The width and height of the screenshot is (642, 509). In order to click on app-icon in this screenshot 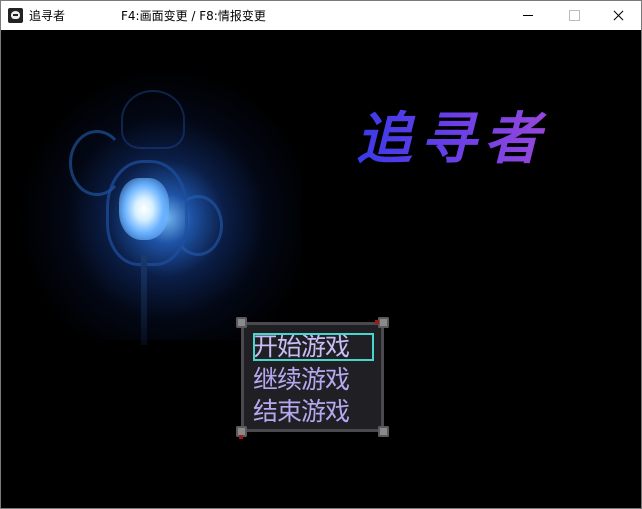, I will do `click(15, 15)`.